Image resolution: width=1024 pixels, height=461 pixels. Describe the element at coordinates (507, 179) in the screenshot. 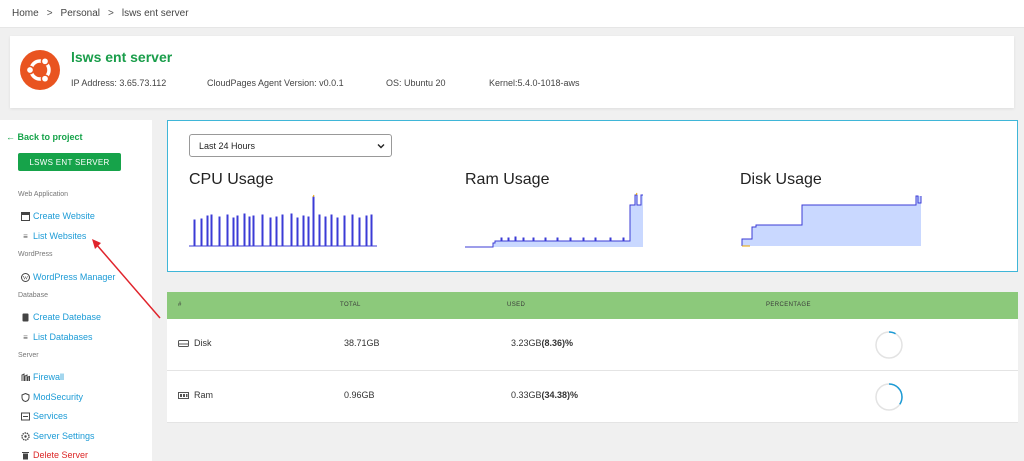

I see `ram-usage-title: Ram Usage` at that location.